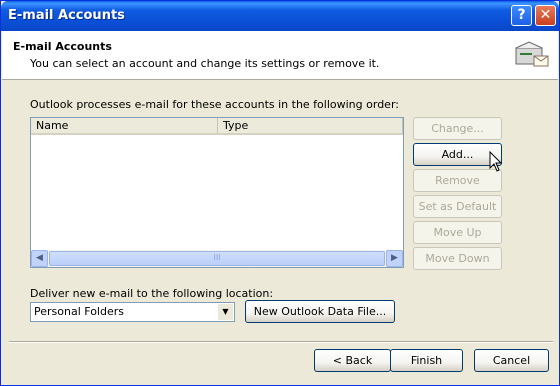 Image resolution: width=560 pixels, height=386 pixels. I want to click on question-mark-icon: ?, so click(521, 15).